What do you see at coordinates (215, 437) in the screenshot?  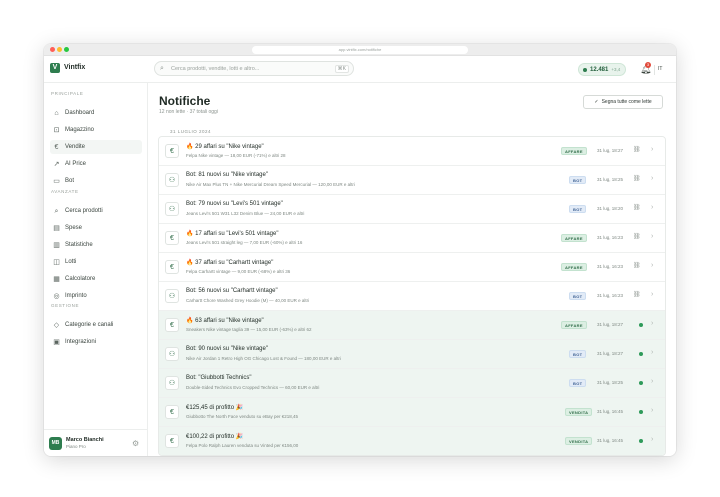 I see `notification-title: €100,22 di profitto 🎉` at bounding box center [215, 437].